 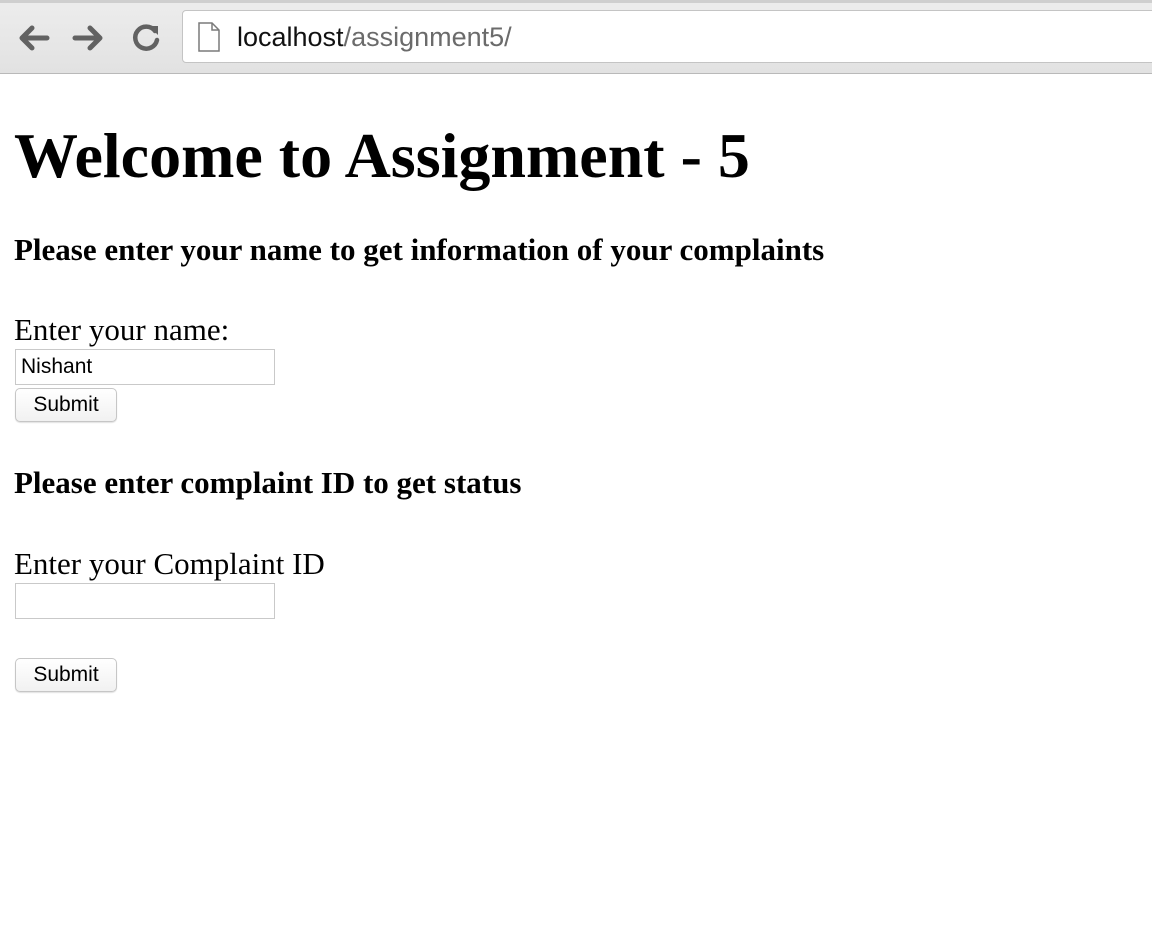 I want to click on reload-icon, so click(x=146, y=37).